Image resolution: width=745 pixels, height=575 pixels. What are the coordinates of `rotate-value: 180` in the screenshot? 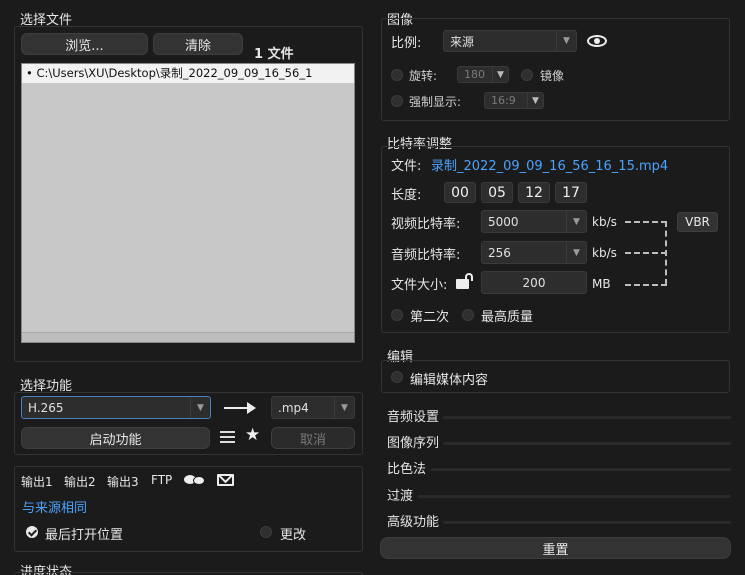 It's located at (474, 74).